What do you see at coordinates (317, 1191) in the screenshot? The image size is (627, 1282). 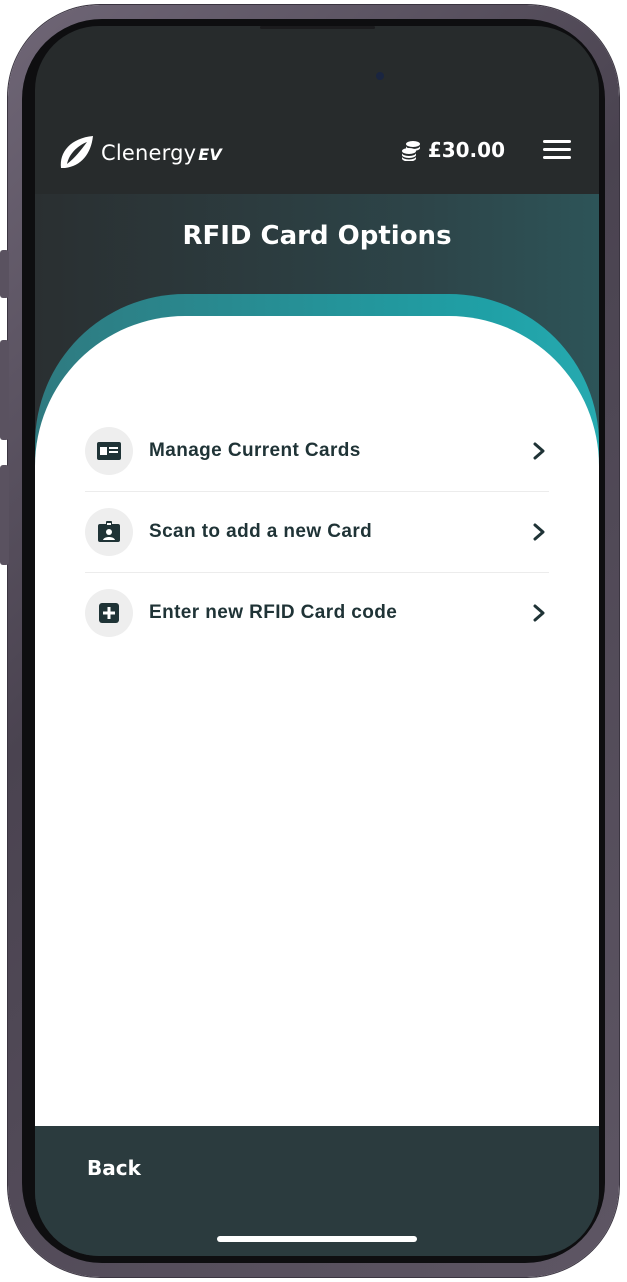 I see `footer-bar: Back` at bounding box center [317, 1191].